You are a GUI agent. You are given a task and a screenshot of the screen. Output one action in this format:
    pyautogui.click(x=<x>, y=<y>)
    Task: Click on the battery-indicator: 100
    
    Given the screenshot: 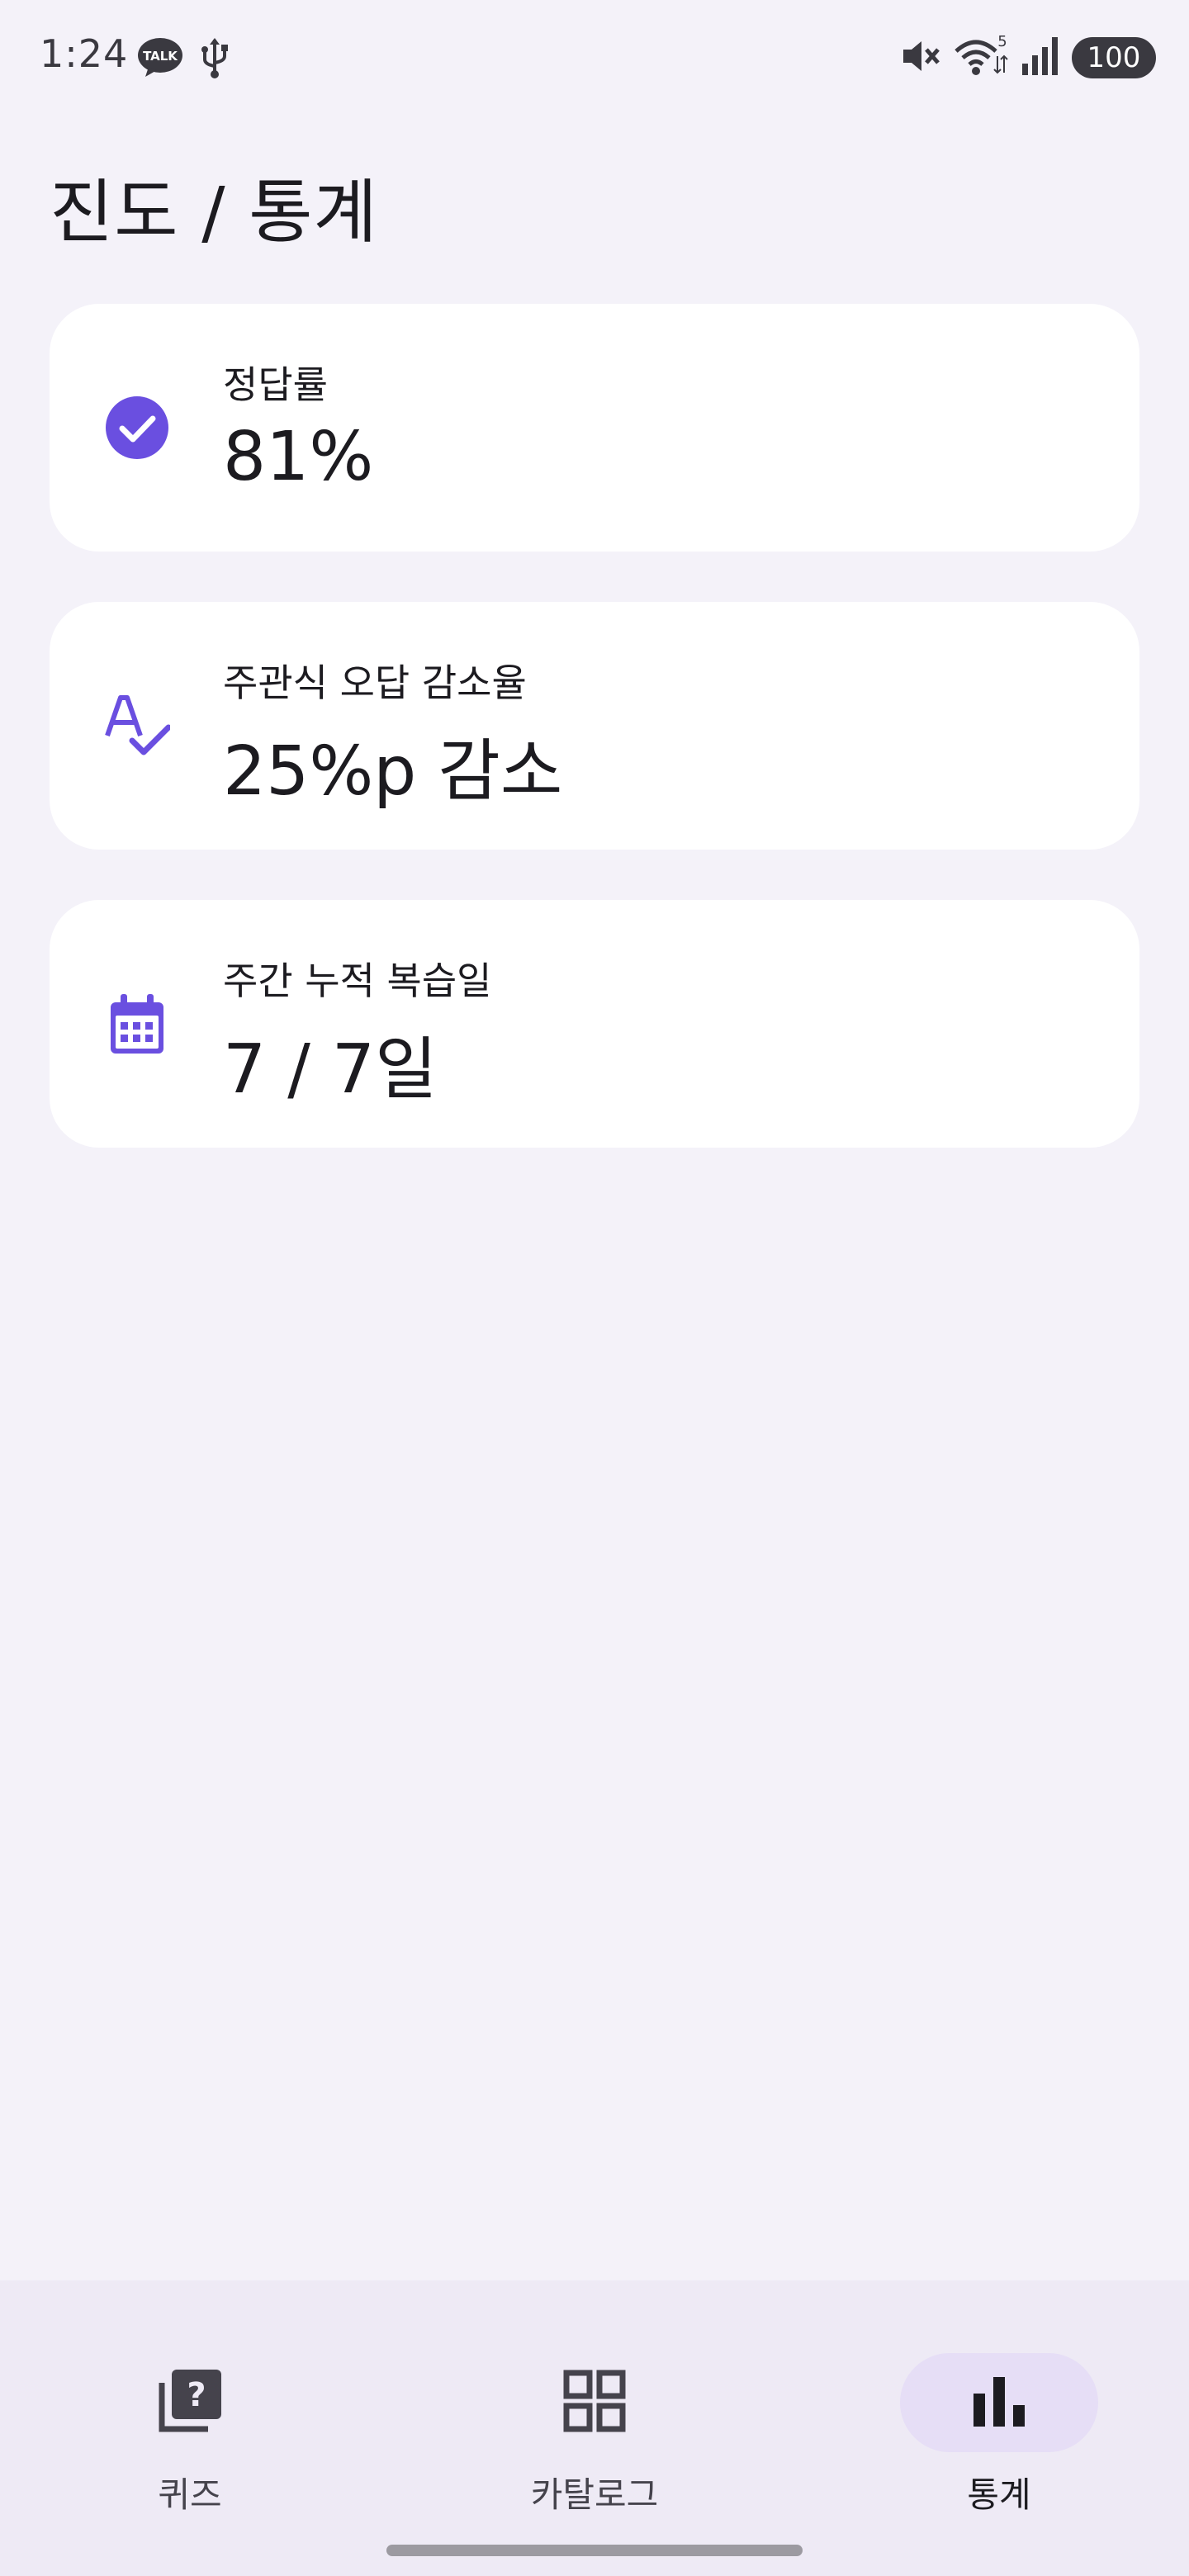 What is the action you would take?
    pyautogui.click(x=1114, y=57)
    